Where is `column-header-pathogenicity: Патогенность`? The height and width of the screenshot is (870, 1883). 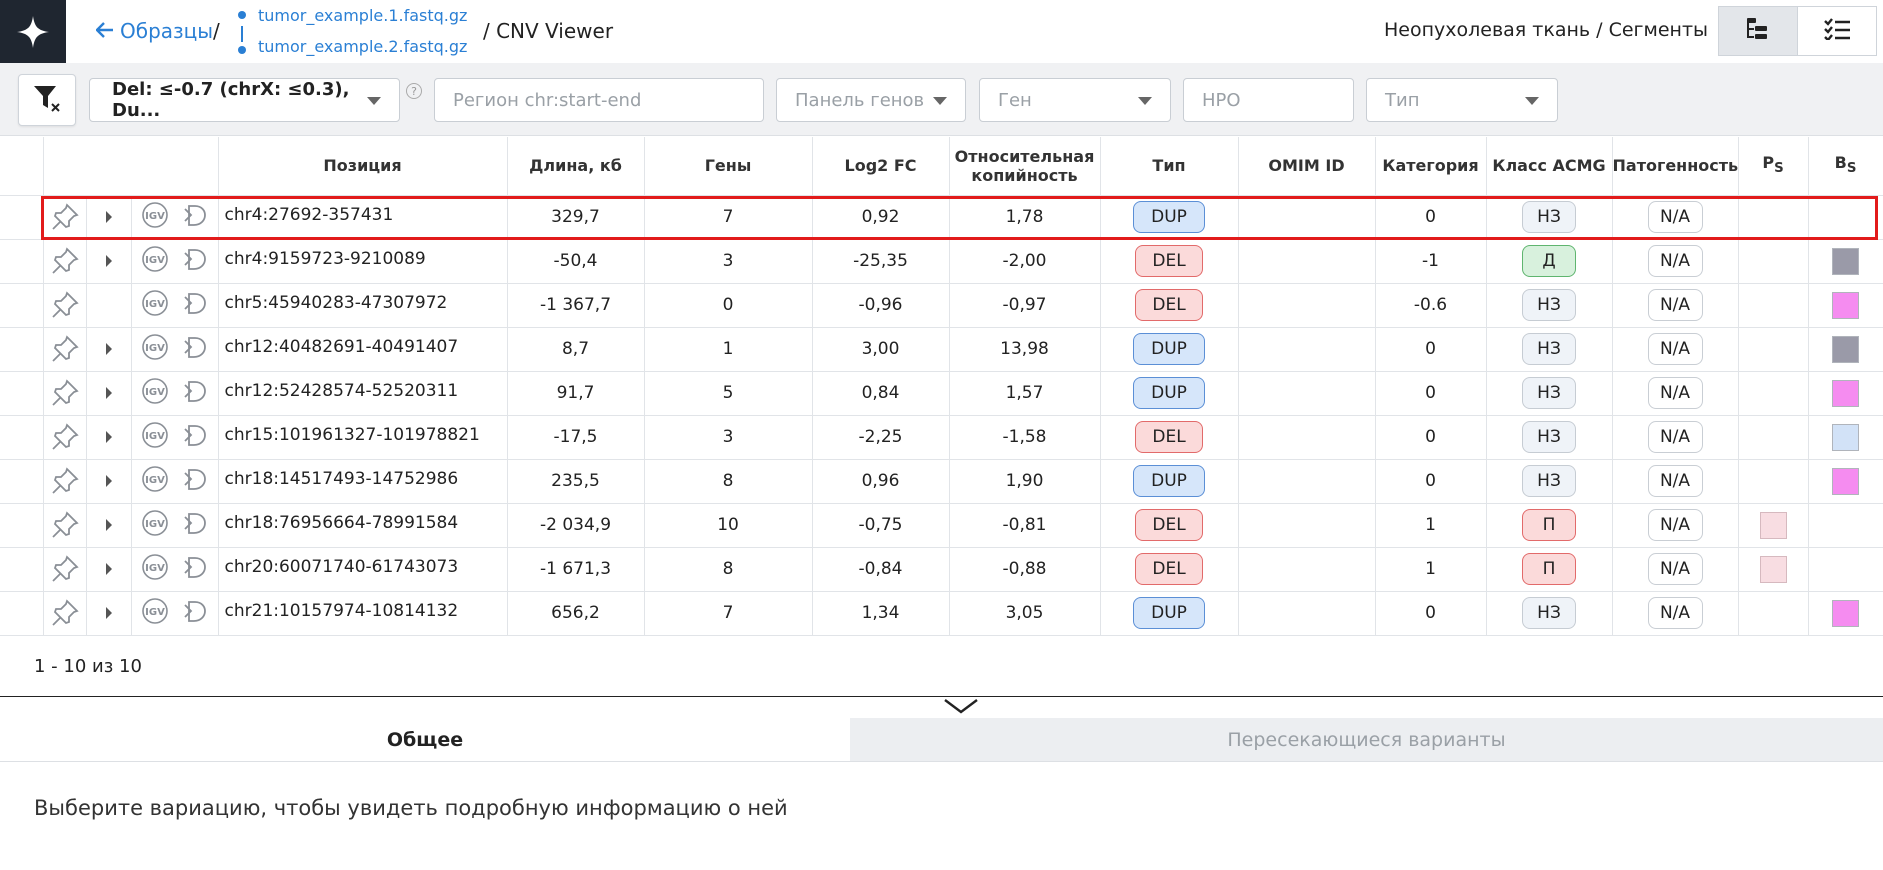
column-header-pathogenicity: Патогенность is located at coordinates (1675, 166).